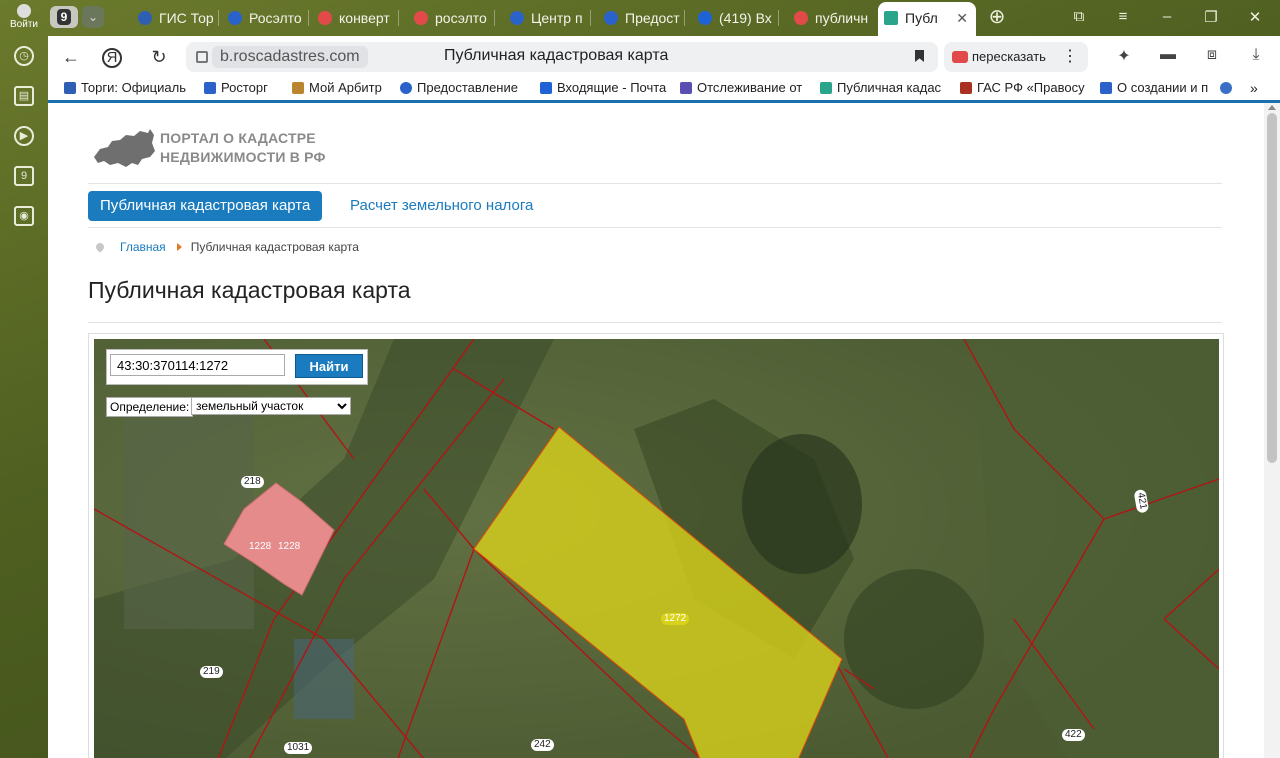 Image resolution: width=1280 pixels, height=758 pixels. Describe the element at coordinates (211, 672) in the screenshot. I see `parcel-label: 219` at that location.